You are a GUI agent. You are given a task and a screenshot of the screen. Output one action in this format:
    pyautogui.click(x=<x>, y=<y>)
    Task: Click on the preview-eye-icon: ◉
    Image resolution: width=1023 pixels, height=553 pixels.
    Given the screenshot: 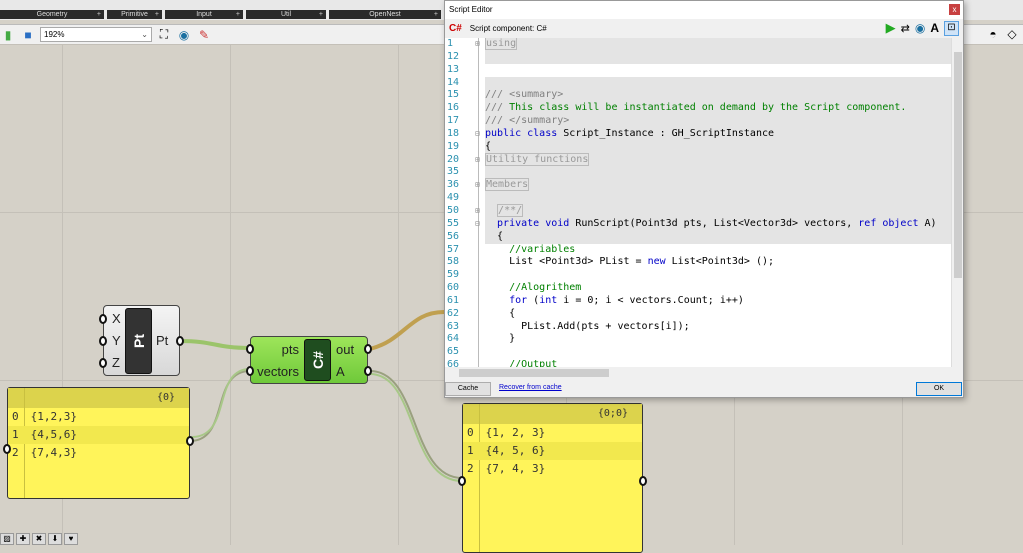 What is the action you would take?
    pyautogui.click(x=920, y=28)
    